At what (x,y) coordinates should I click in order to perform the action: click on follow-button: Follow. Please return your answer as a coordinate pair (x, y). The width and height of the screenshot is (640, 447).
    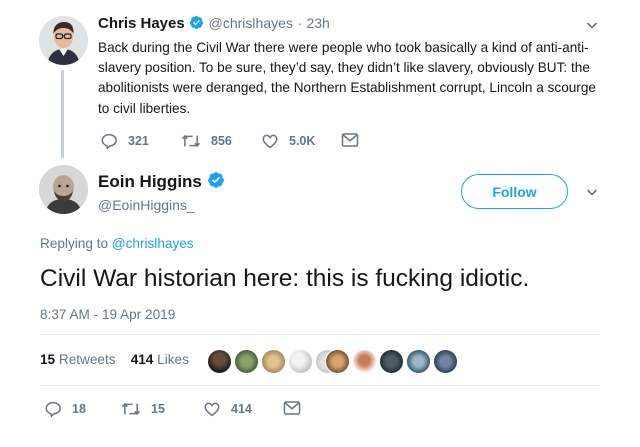
    Looking at the image, I should click on (514, 191).